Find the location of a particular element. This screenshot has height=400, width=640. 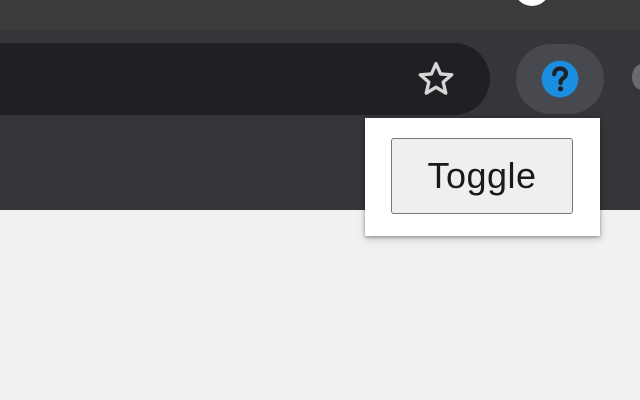

help-circle-icon is located at coordinates (560, 79).